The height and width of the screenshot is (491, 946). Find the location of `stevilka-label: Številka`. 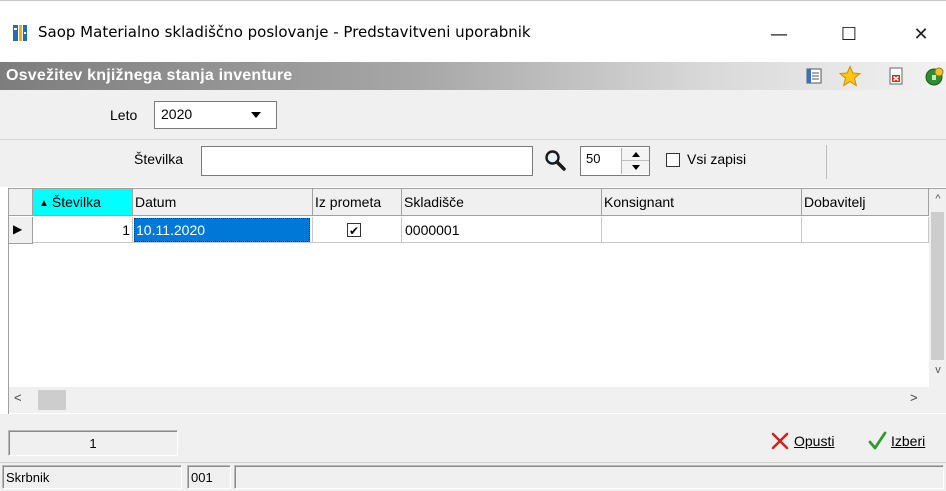

stevilka-label: Številka is located at coordinates (159, 159).